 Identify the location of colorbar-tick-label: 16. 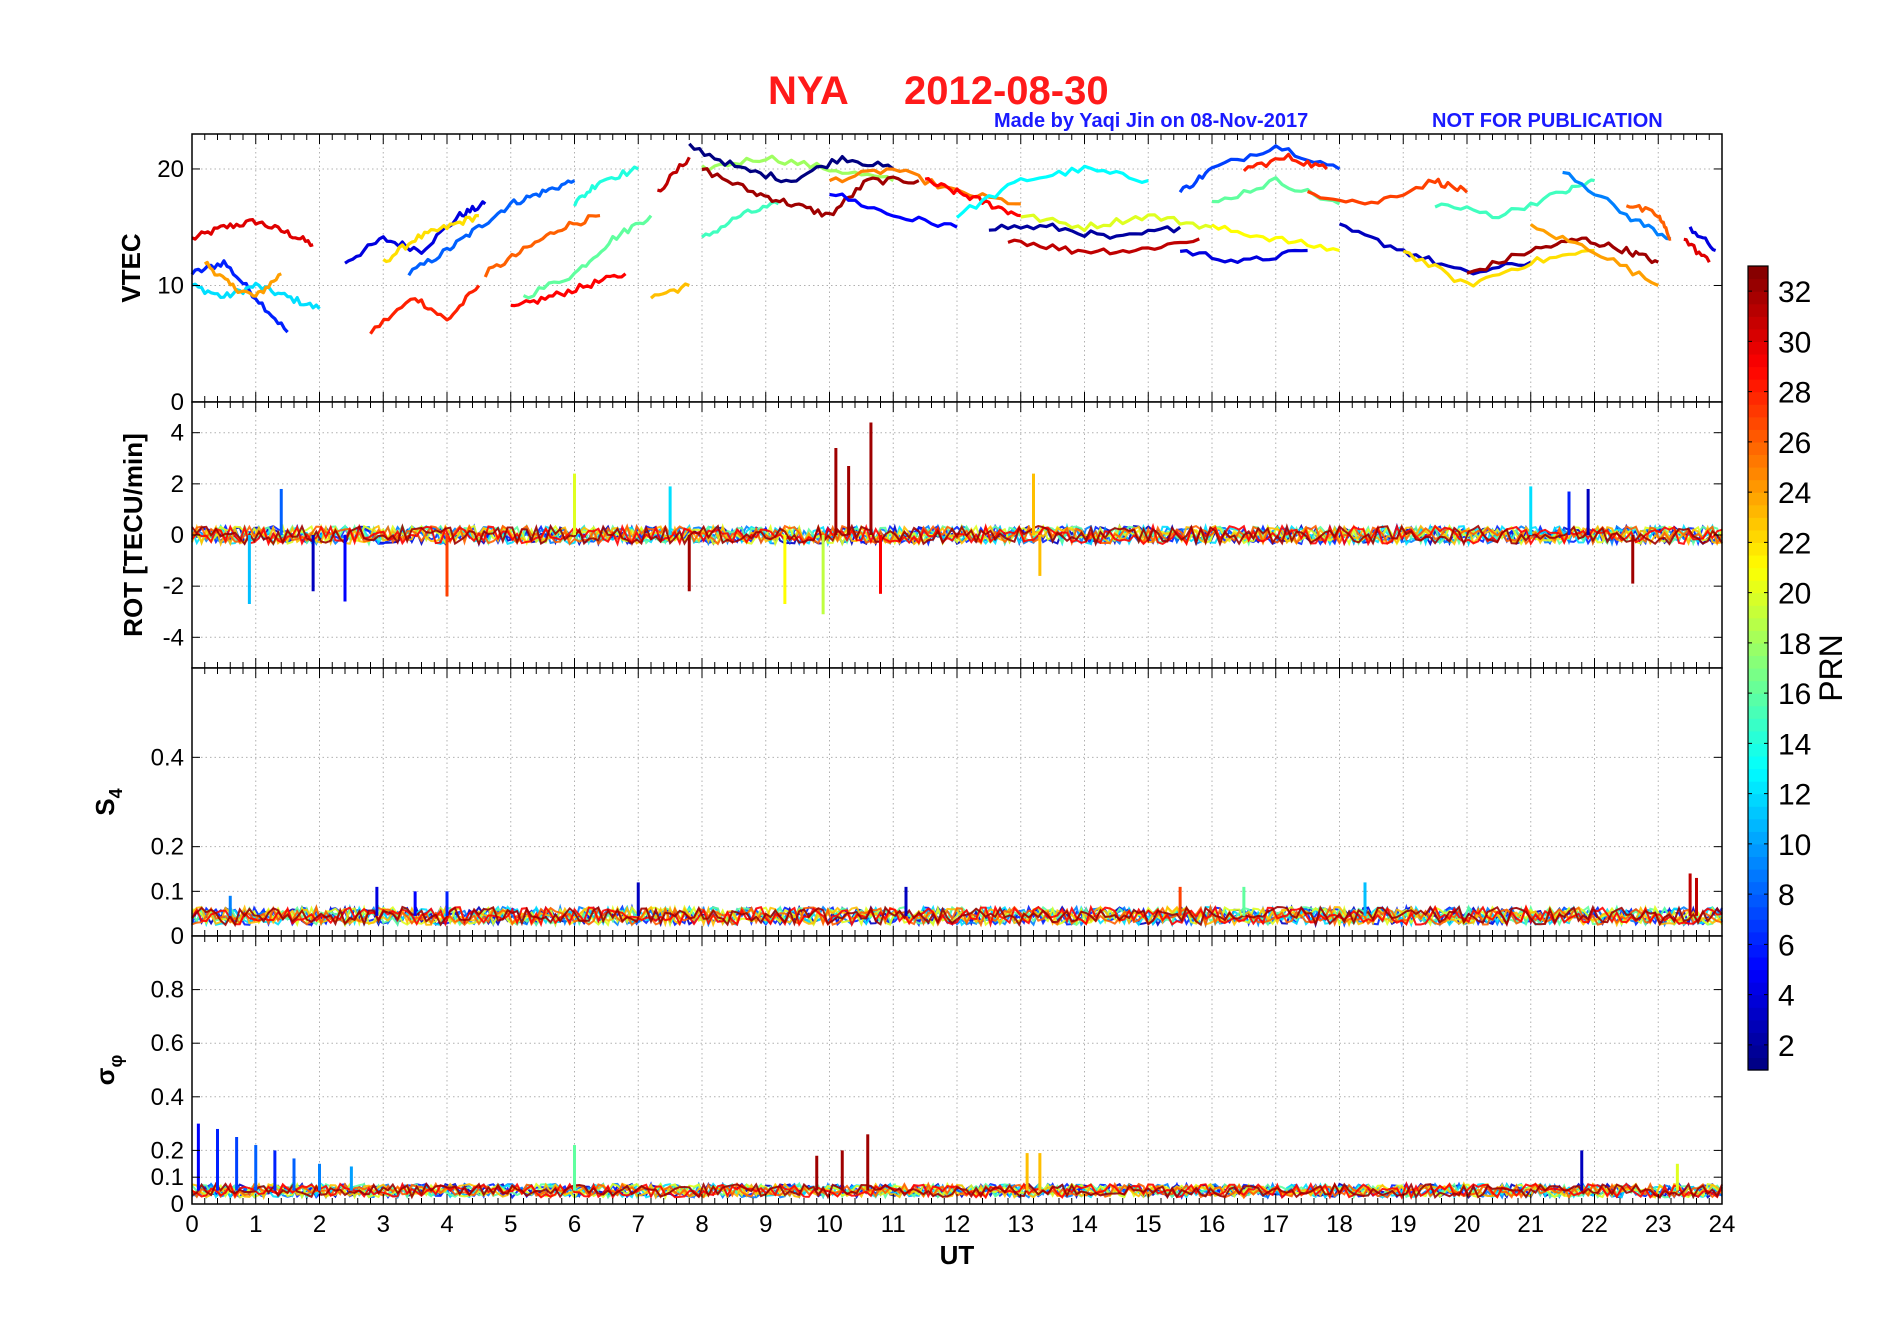
(1794, 694).